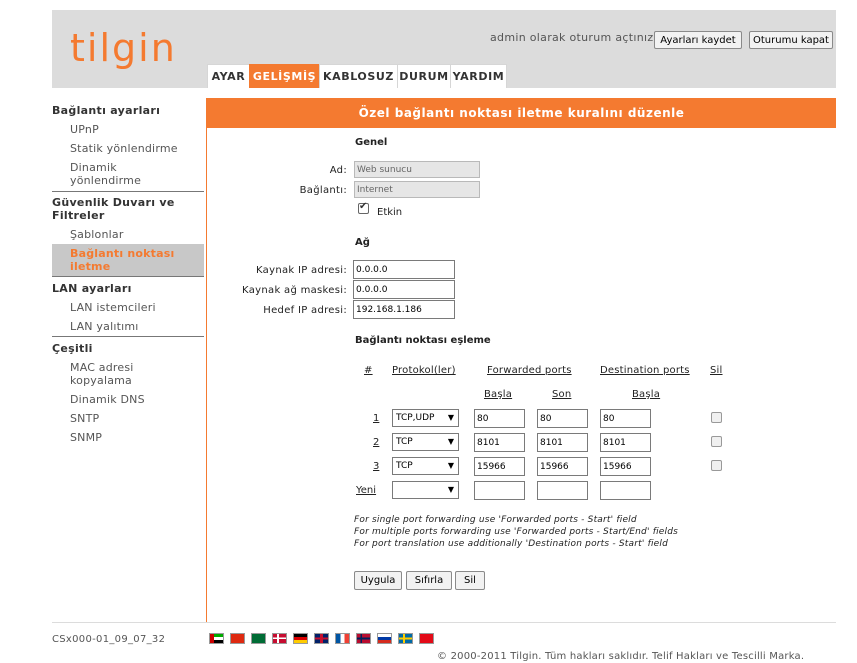  What do you see at coordinates (258, 638) in the screenshot?
I see `saudi-flag-icon` at bounding box center [258, 638].